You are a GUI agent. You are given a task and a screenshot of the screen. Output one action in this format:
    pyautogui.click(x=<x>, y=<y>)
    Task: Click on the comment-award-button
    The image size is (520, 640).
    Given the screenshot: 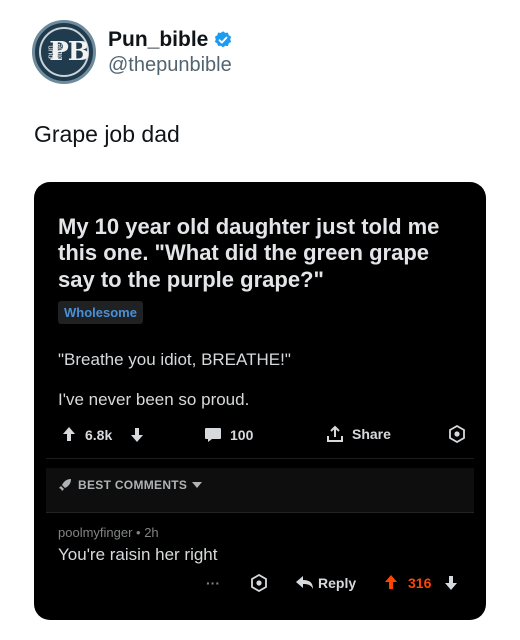 What is the action you would take?
    pyautogui.click(x=259, y=583)
    